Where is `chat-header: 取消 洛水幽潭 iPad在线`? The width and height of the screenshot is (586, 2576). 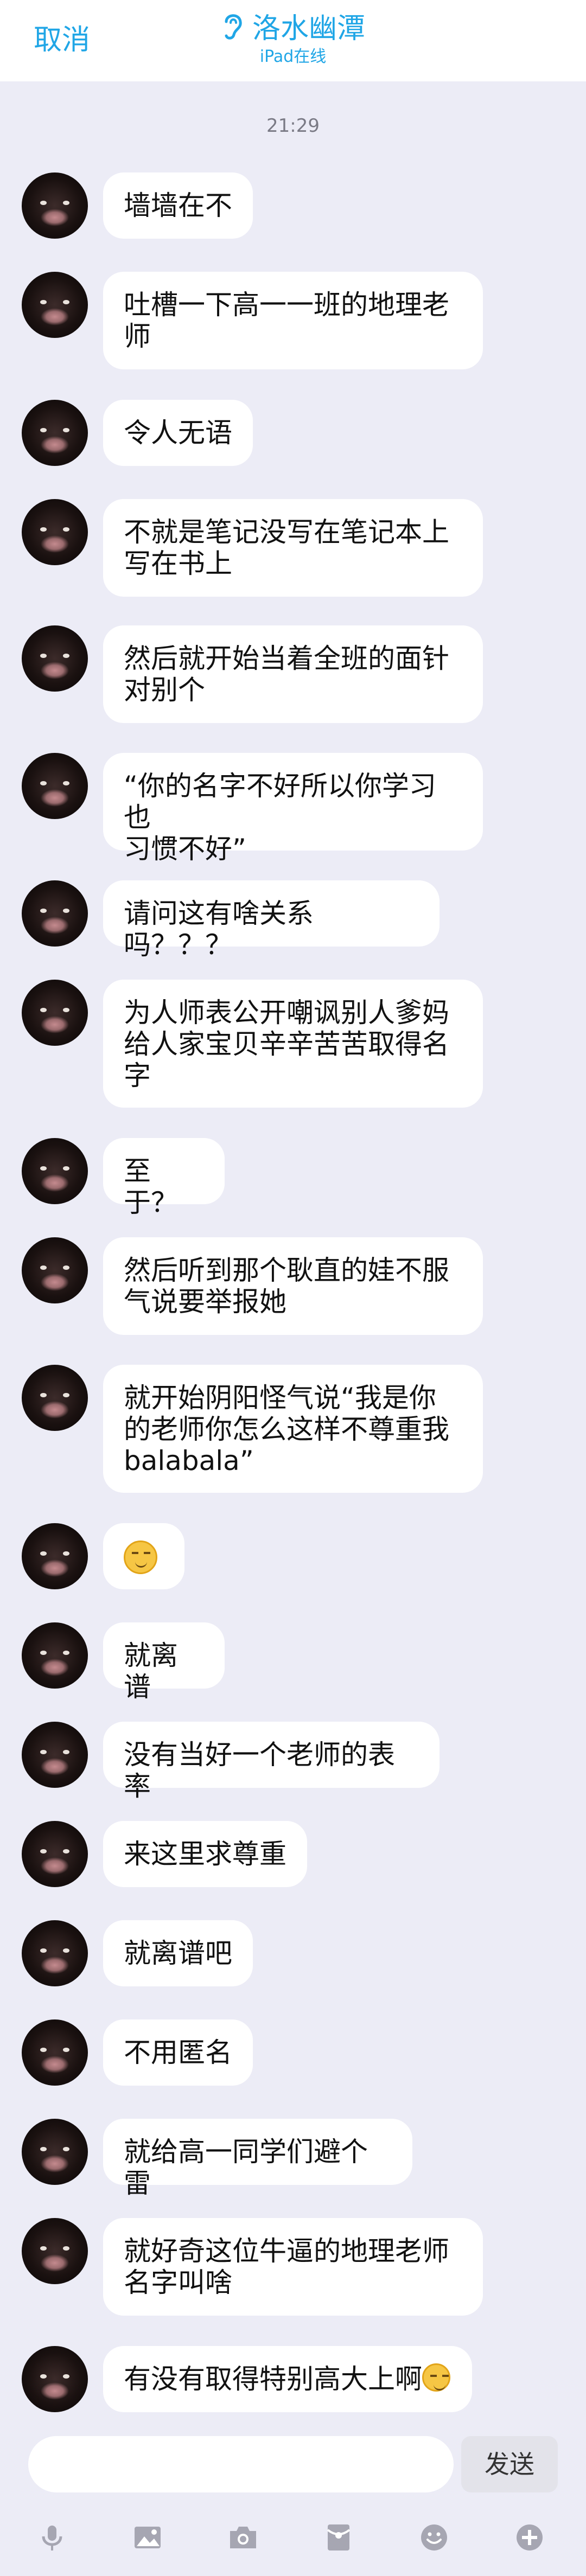 chat-header: 取消 洛水幽潭 iPad在线 is located at coordinates (293, 40).